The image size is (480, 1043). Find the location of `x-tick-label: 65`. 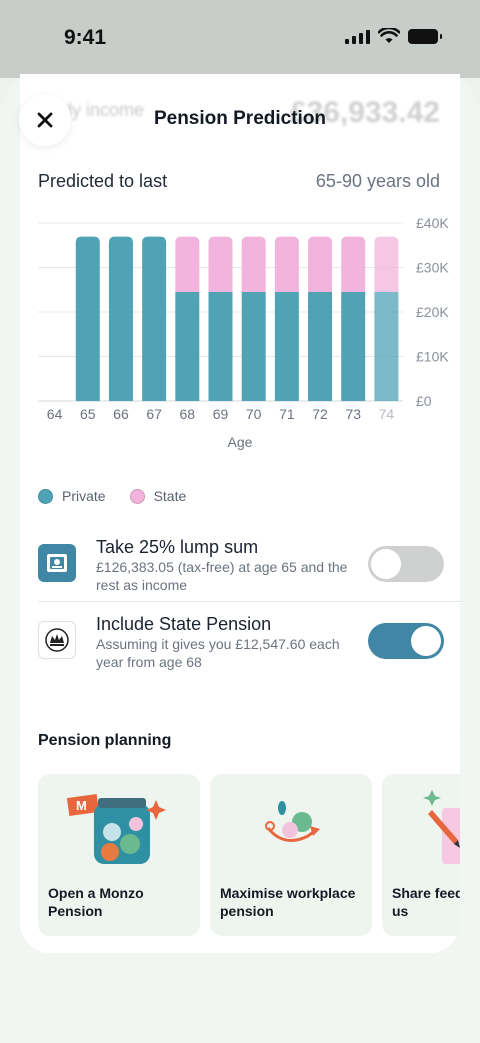

x-tick-label: 65 is located at coordinates (88, 414).